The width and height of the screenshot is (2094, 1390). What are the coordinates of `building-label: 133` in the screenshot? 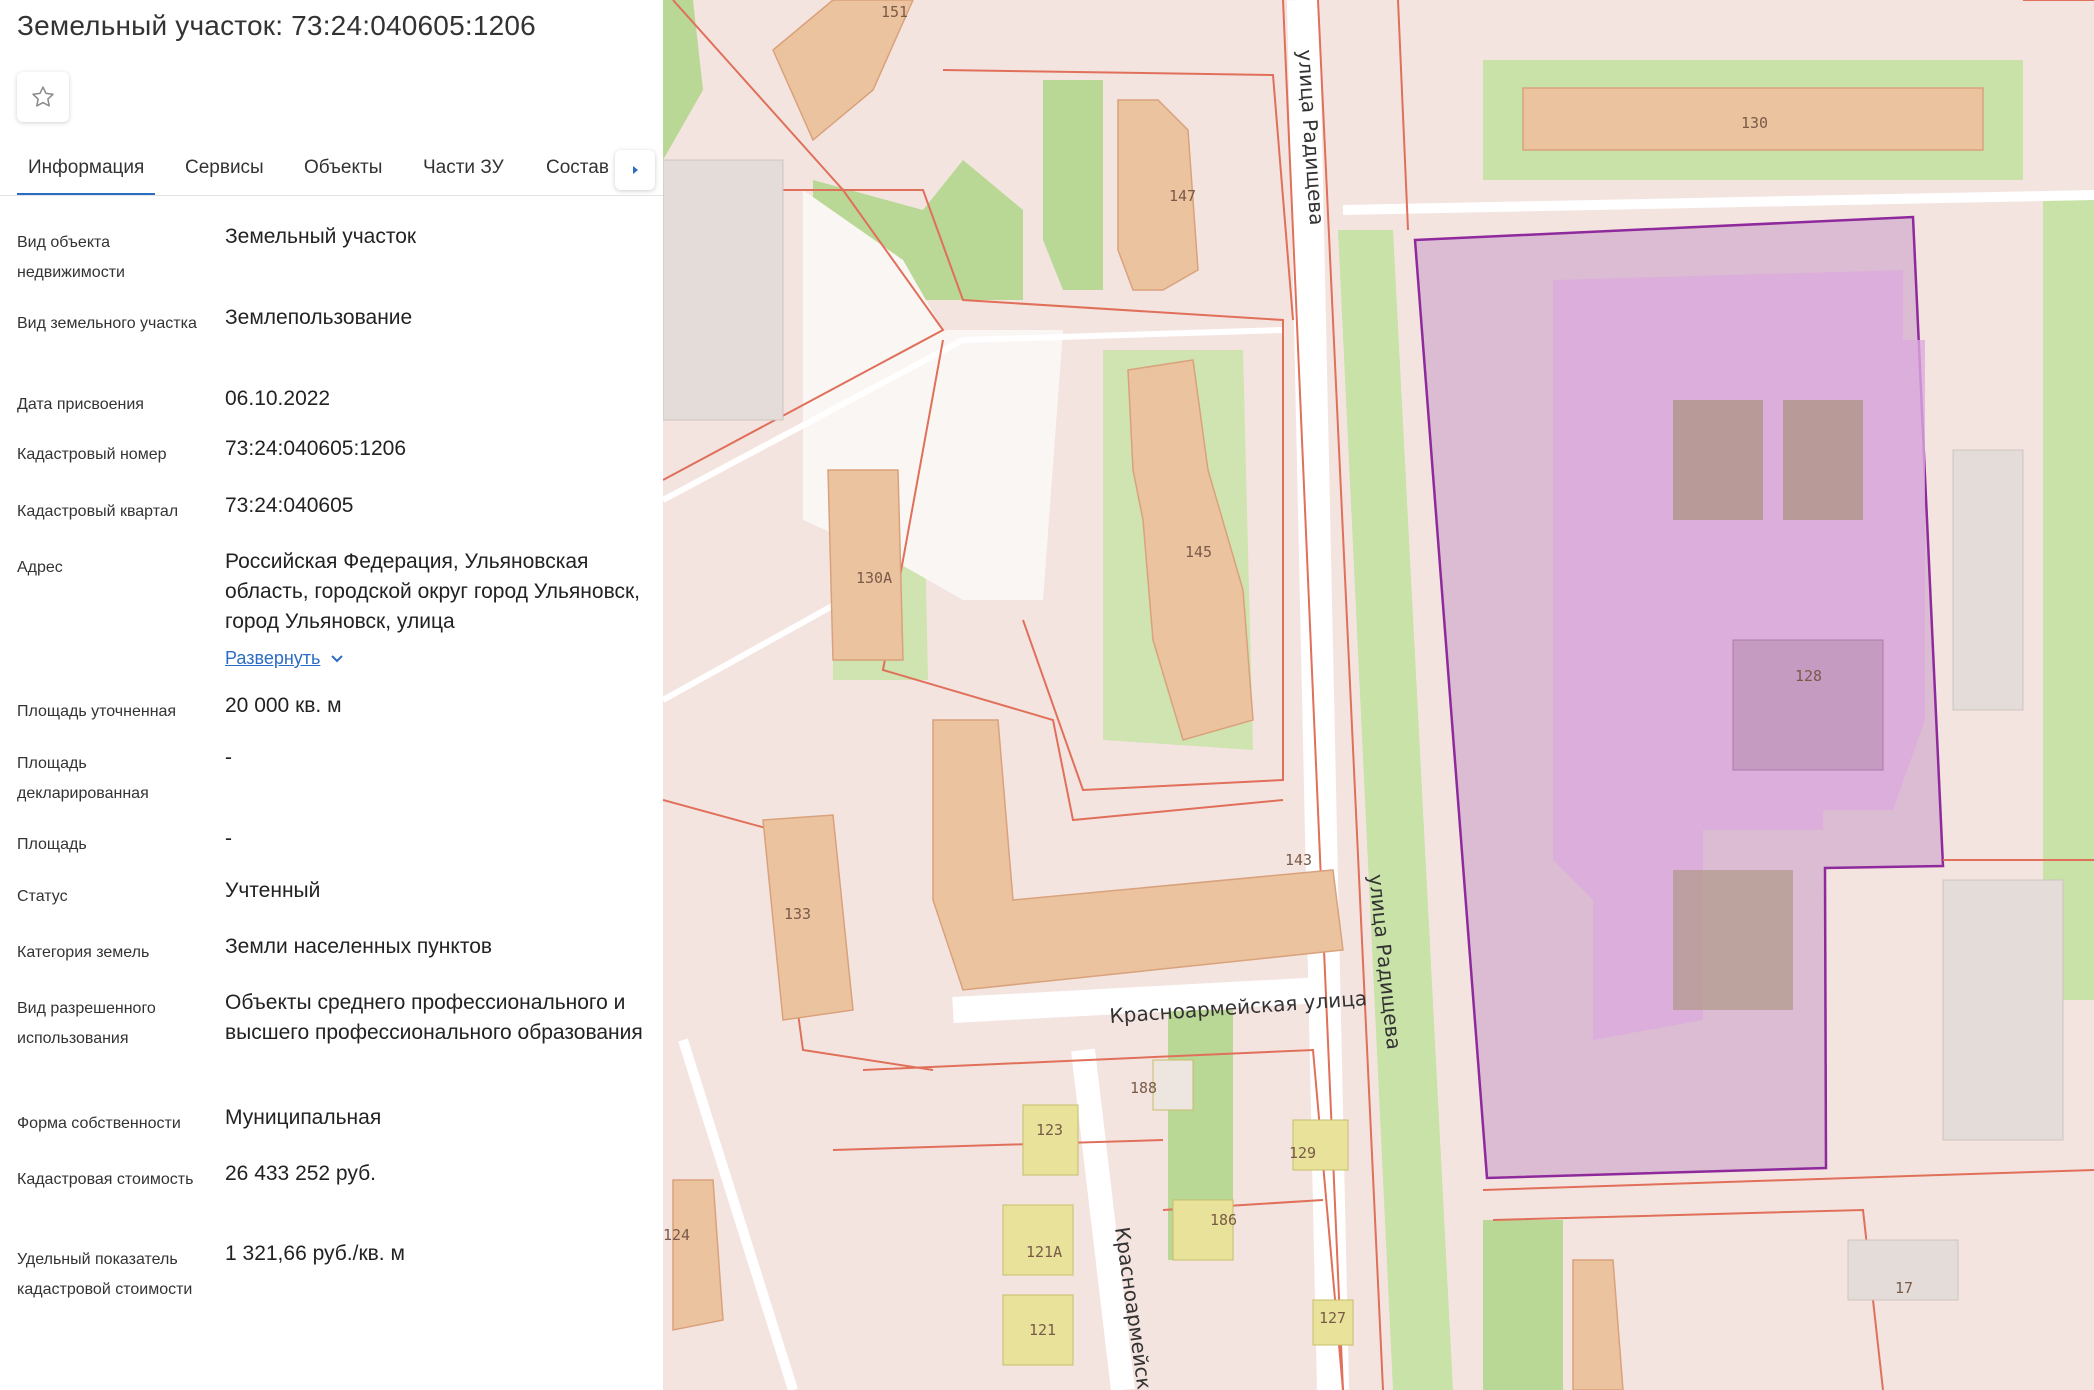 It's located at (797, 914).